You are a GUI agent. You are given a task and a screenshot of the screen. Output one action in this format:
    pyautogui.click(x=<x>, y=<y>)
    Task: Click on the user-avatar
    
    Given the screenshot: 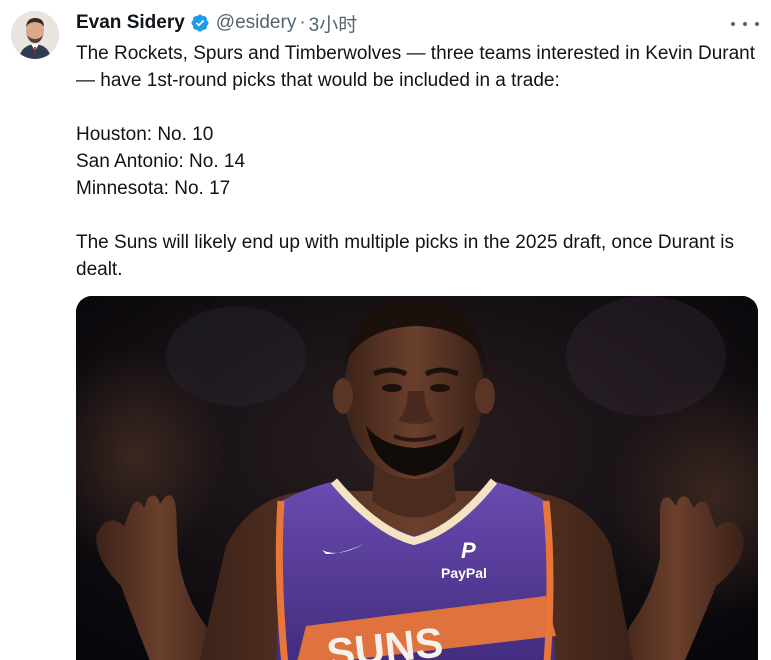 What is the action you would take?
    pyautogui.click(x=35, y=35)
    